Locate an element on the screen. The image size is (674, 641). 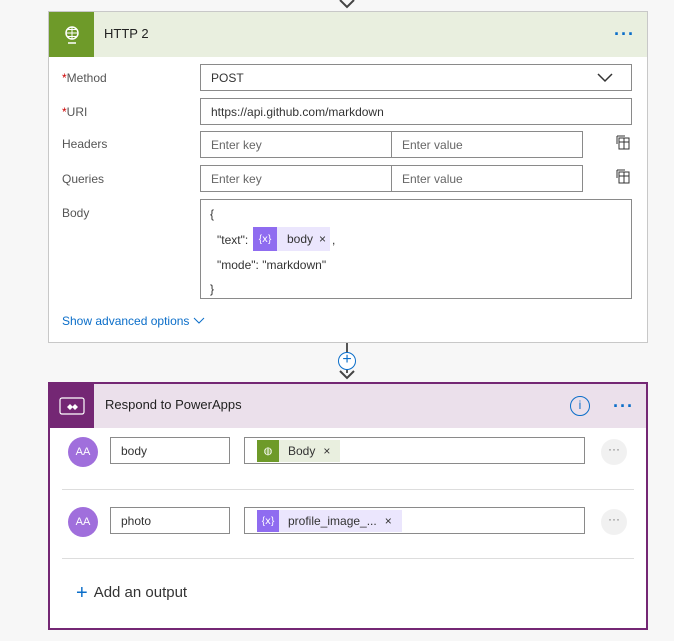
output-name-input: body is located at coordinates (170, 450).